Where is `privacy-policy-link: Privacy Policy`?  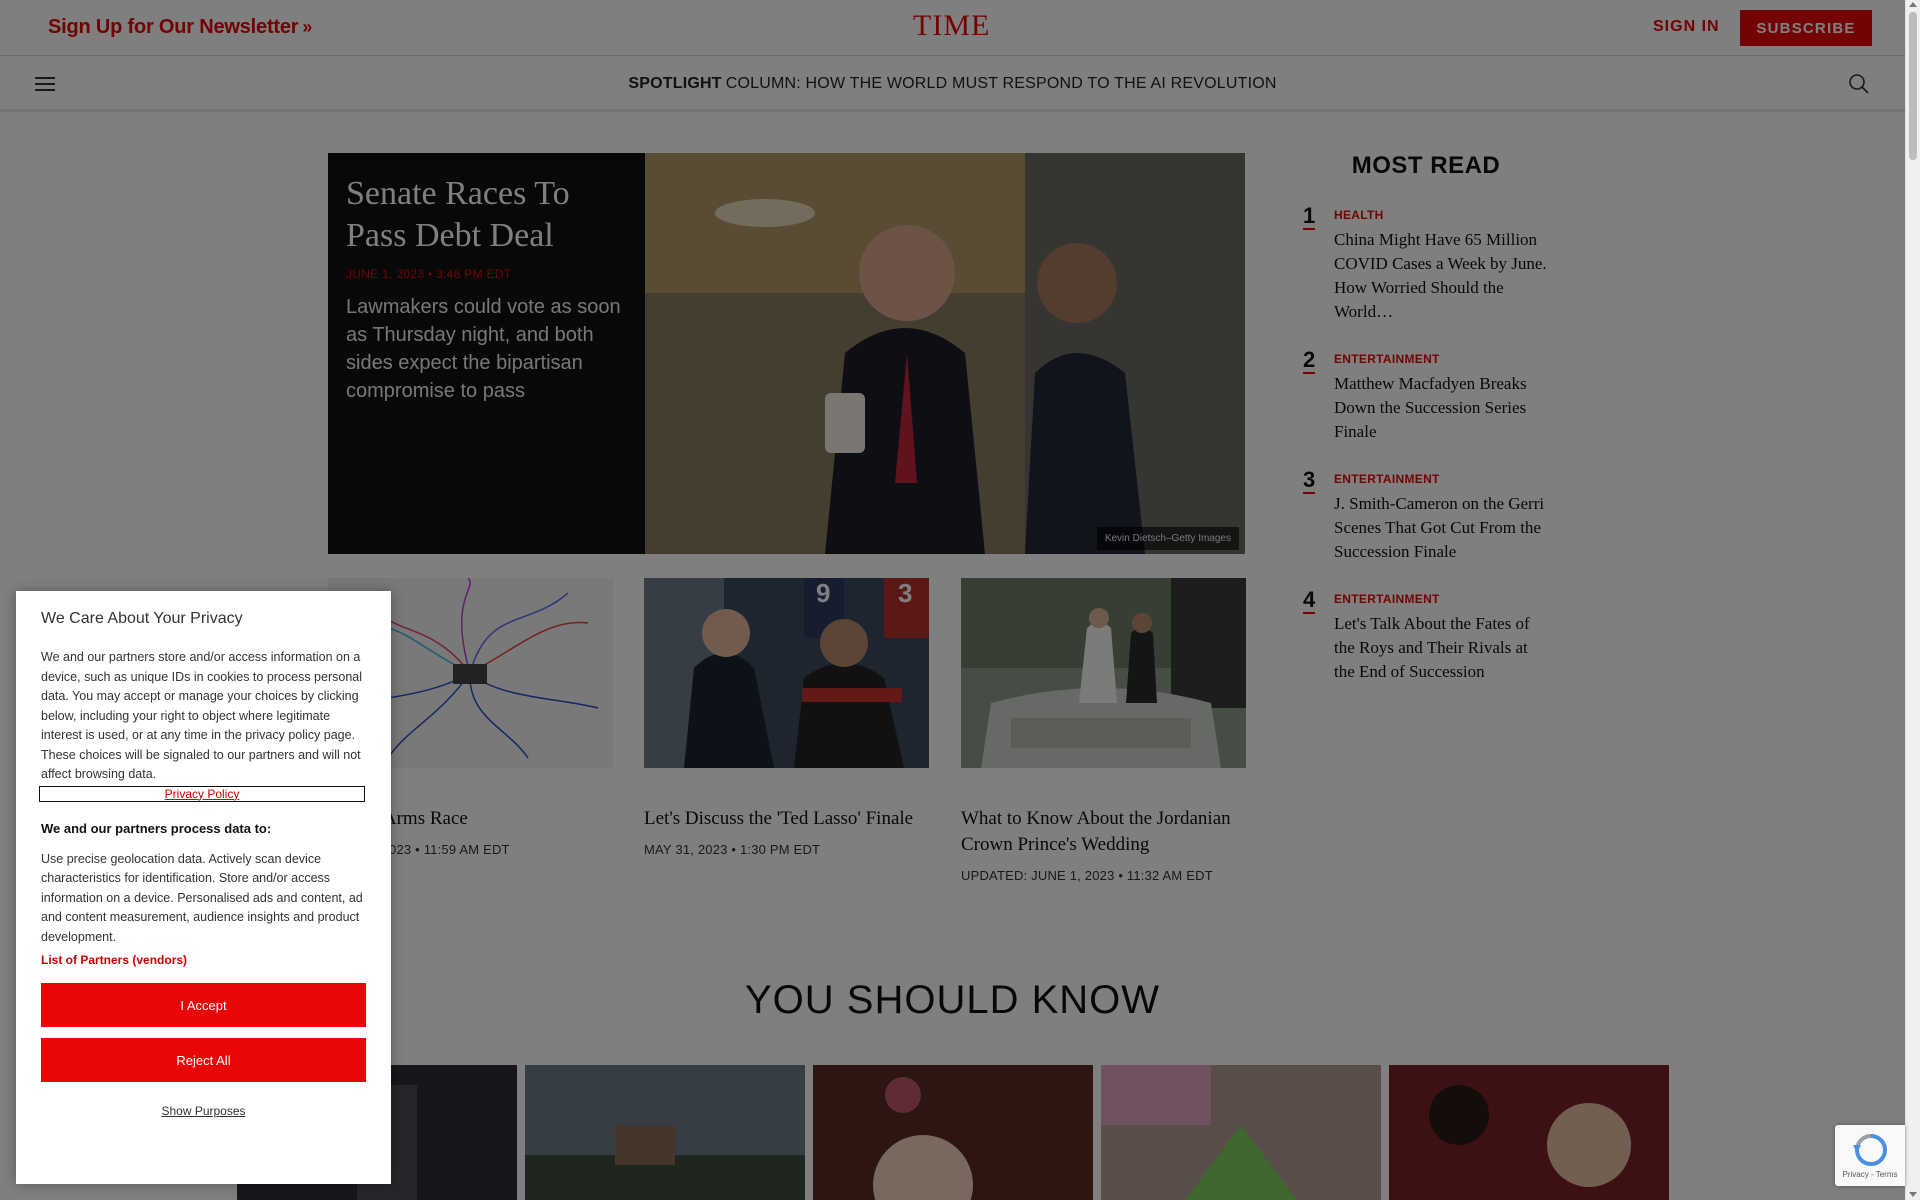
privacy-policy-link: Privacy Policy is located at coordinates (202, 793).